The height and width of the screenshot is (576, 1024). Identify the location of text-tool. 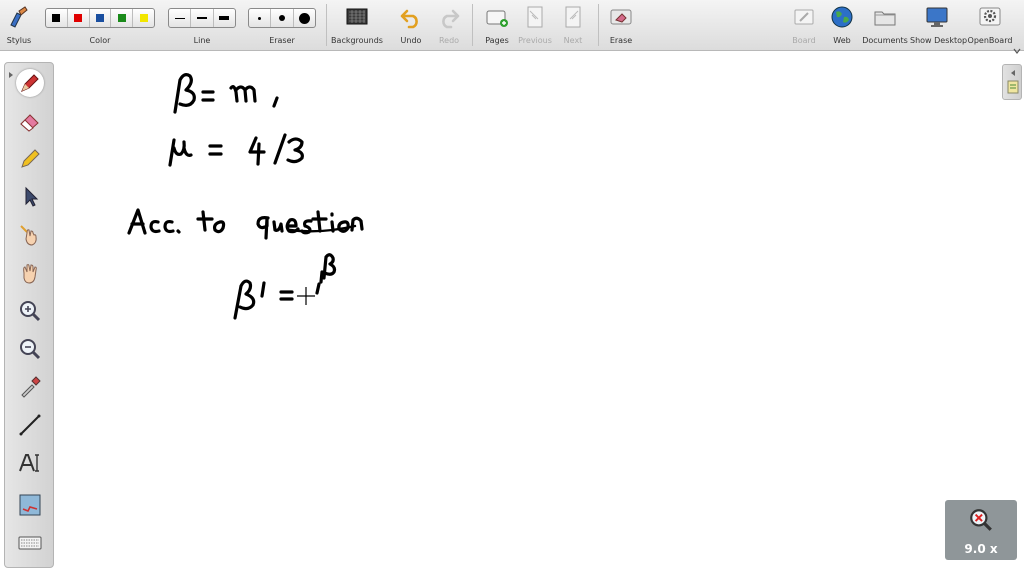
(30, 463).